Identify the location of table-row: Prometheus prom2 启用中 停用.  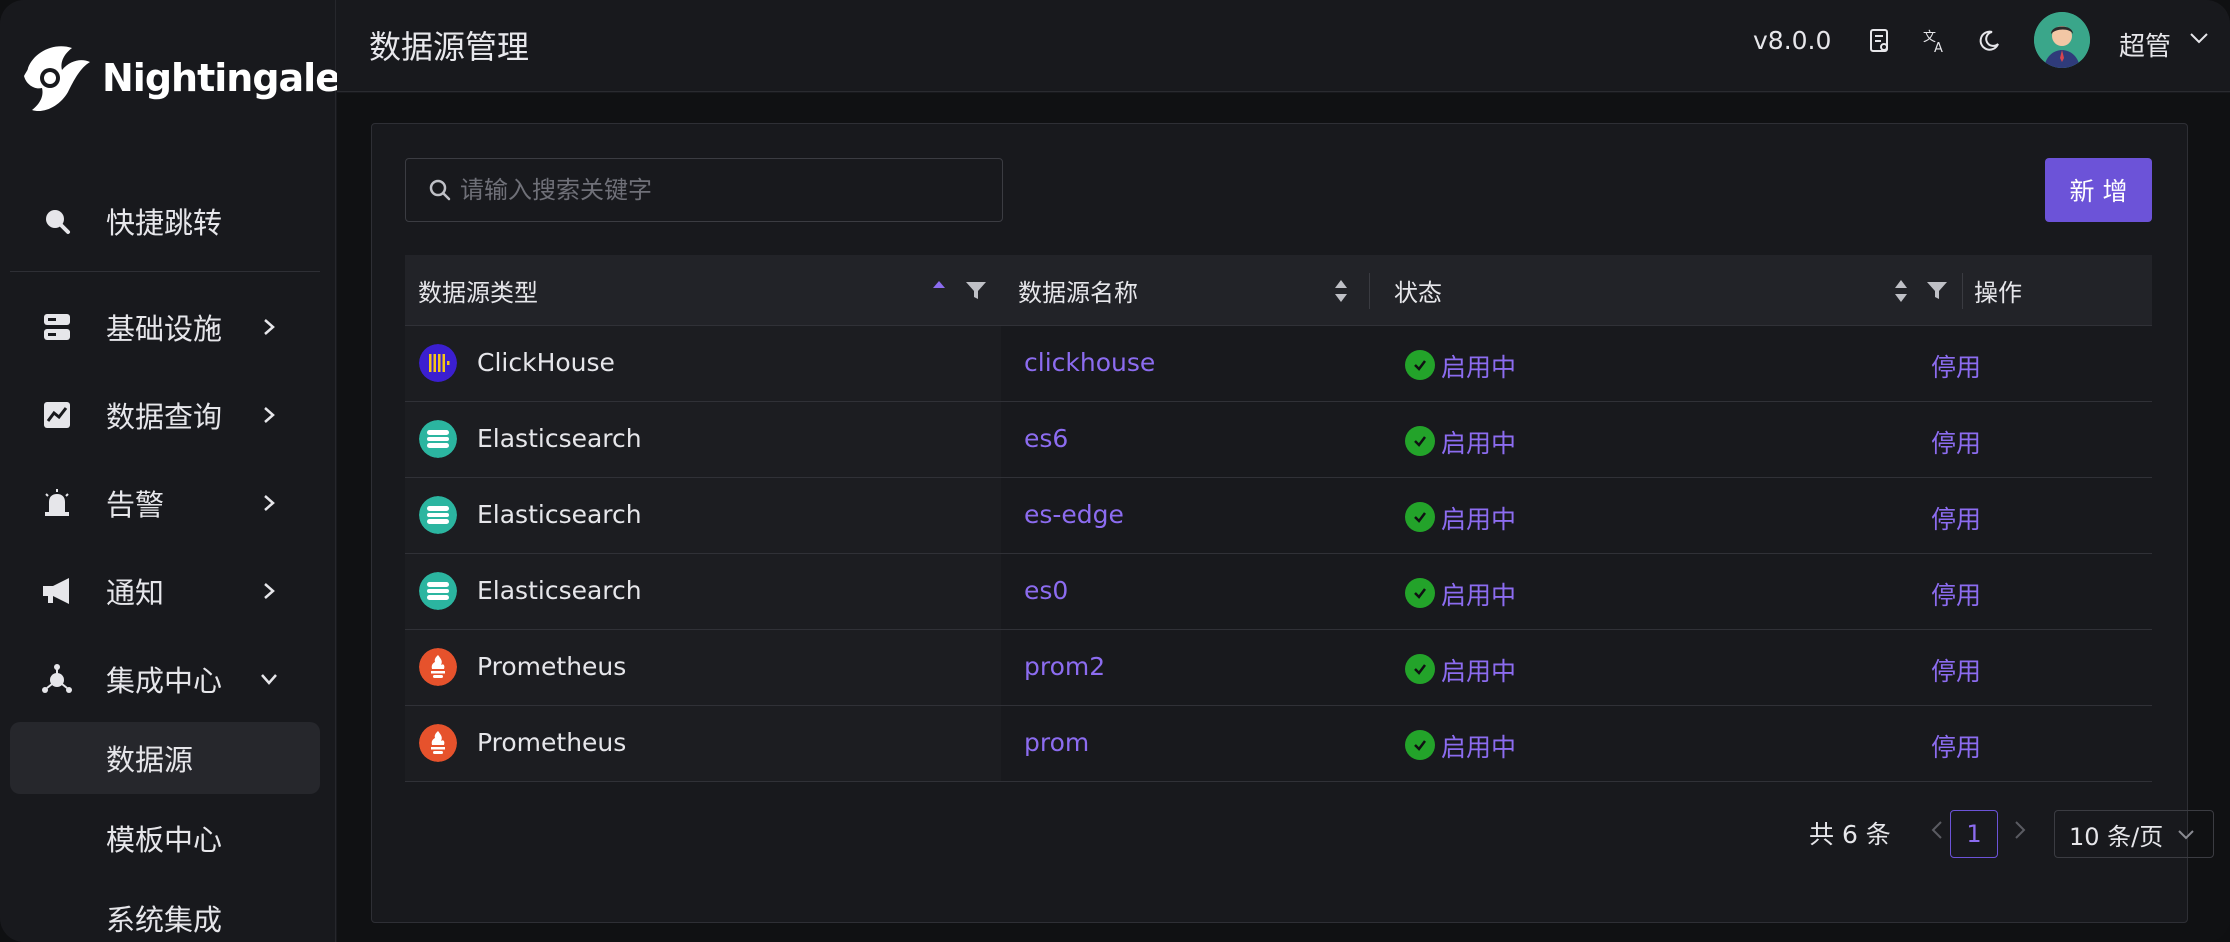
(1278, 668).